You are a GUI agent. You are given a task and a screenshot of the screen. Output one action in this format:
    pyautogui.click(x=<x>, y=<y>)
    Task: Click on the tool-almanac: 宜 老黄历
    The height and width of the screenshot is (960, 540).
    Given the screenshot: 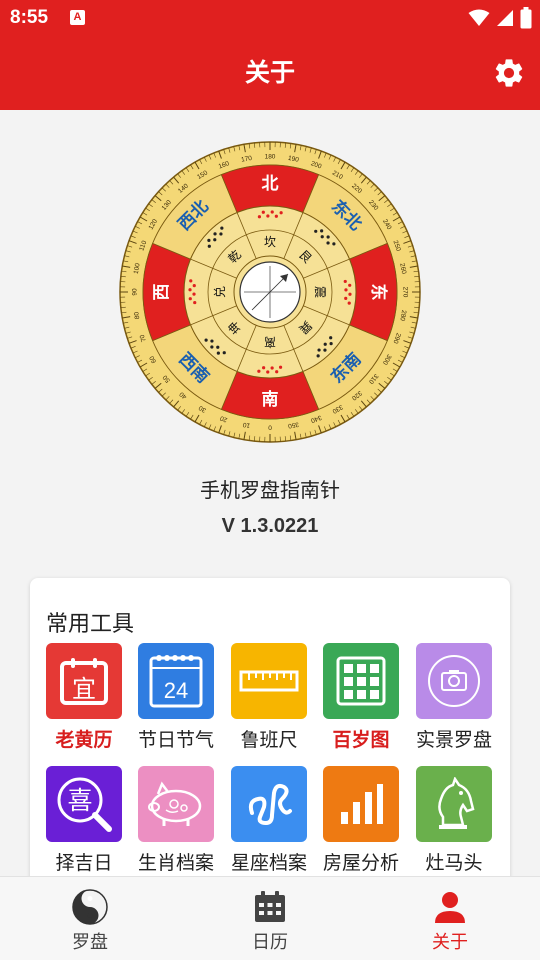 What is the action you would take?
    pyautogui.click(x=84, y=703)
    